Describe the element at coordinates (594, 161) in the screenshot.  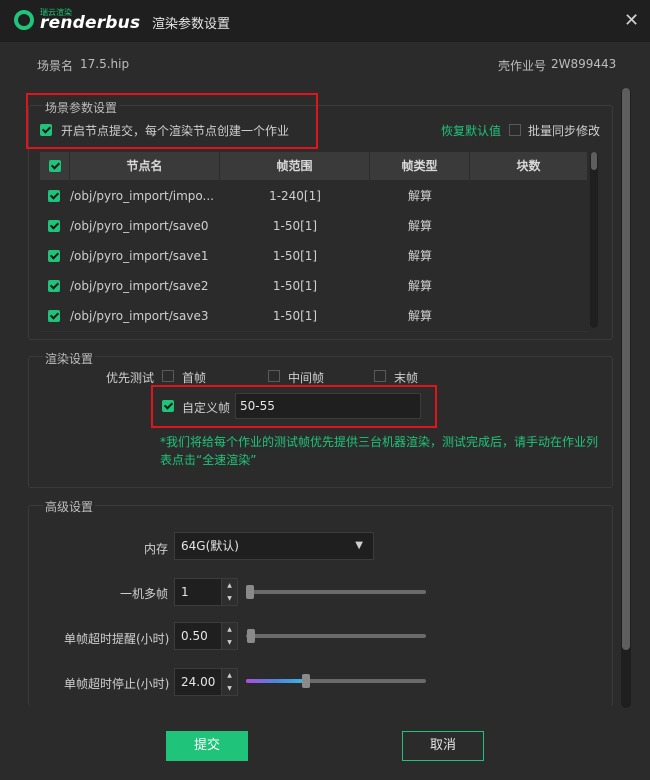
I see `table-scrollbar-thumb` at that location.